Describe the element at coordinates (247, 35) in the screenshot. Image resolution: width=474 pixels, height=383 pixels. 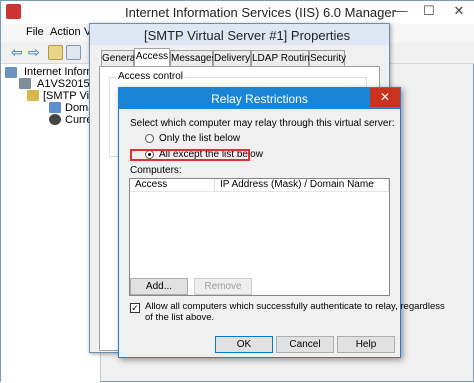
I see `properties-title: [SMTP Virtual Server #1] Properties` at that location.